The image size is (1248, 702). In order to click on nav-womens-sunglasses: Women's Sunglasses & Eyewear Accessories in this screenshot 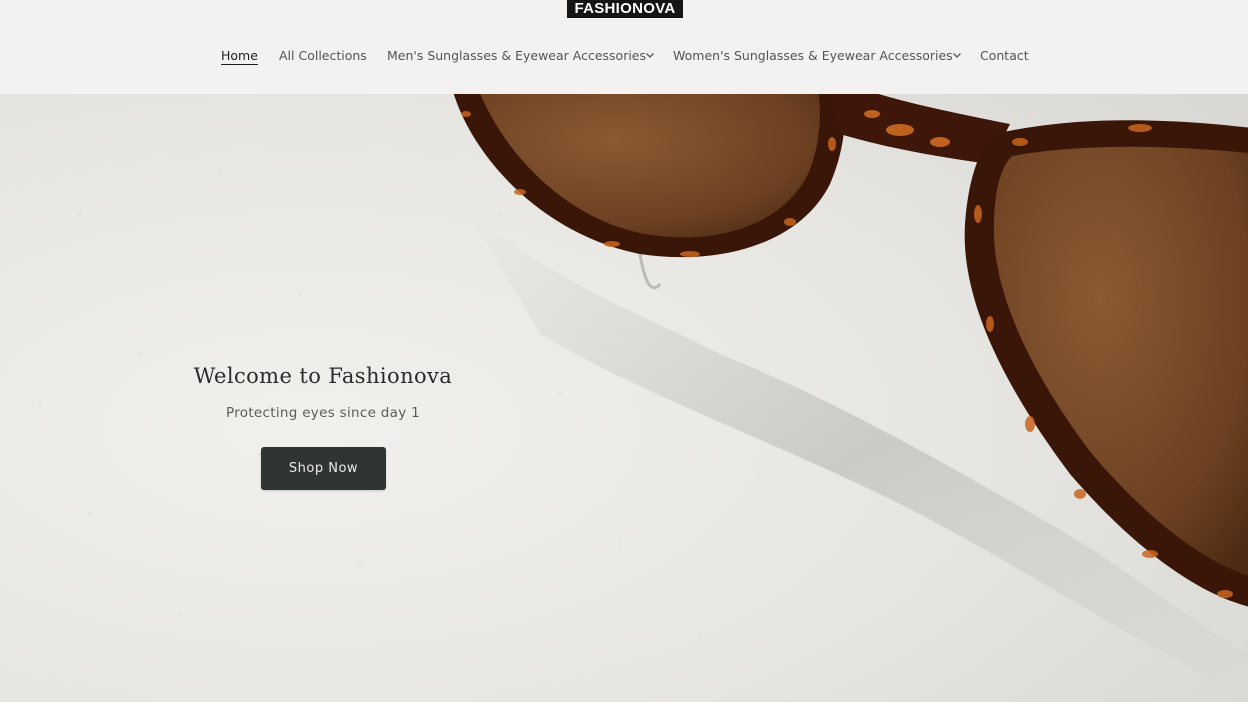, I will do `click(813, 57)`.